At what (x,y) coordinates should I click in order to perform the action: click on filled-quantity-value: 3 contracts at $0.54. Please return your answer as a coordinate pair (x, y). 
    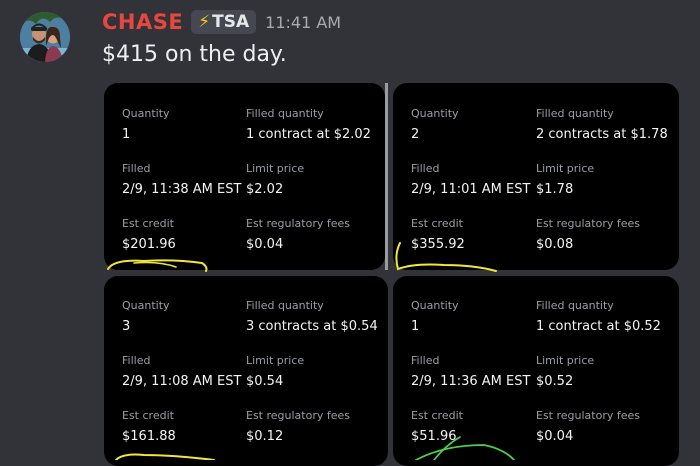
    Looking at the image, I should click on (312, 326).